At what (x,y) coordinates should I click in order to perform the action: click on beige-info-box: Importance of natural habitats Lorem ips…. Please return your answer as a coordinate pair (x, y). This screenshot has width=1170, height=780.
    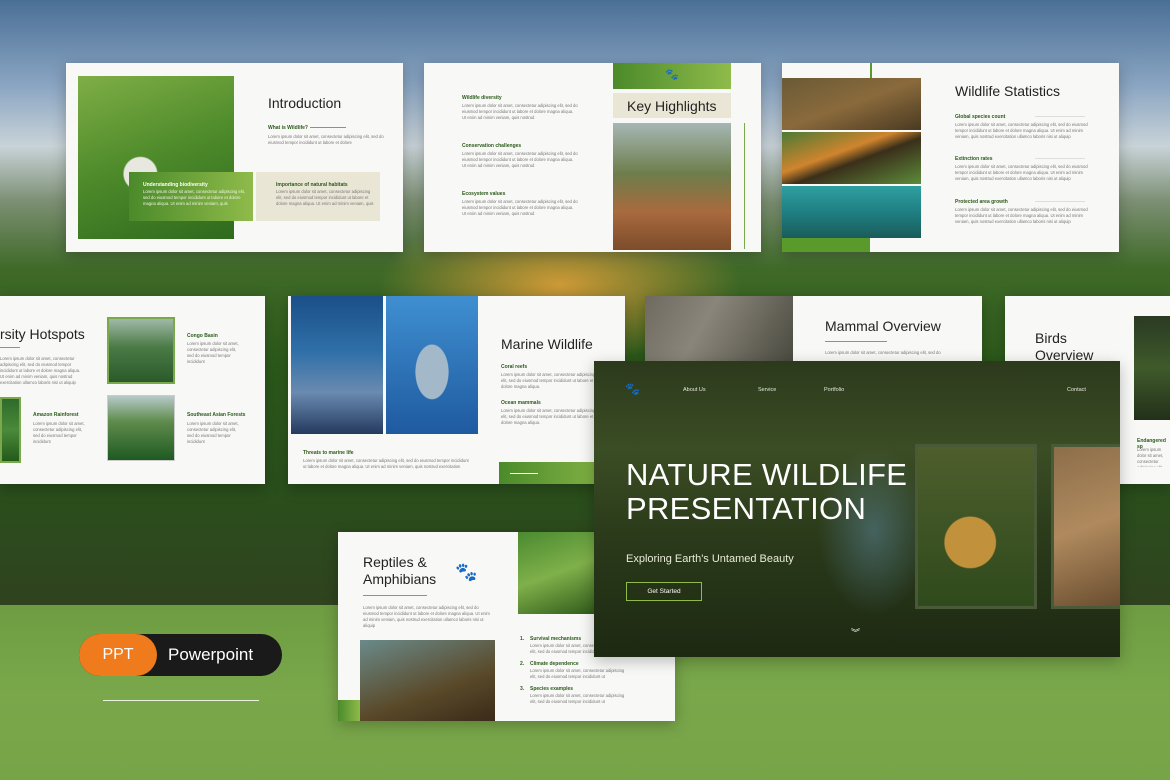
    Looking at the image, I should click on (318, 196).